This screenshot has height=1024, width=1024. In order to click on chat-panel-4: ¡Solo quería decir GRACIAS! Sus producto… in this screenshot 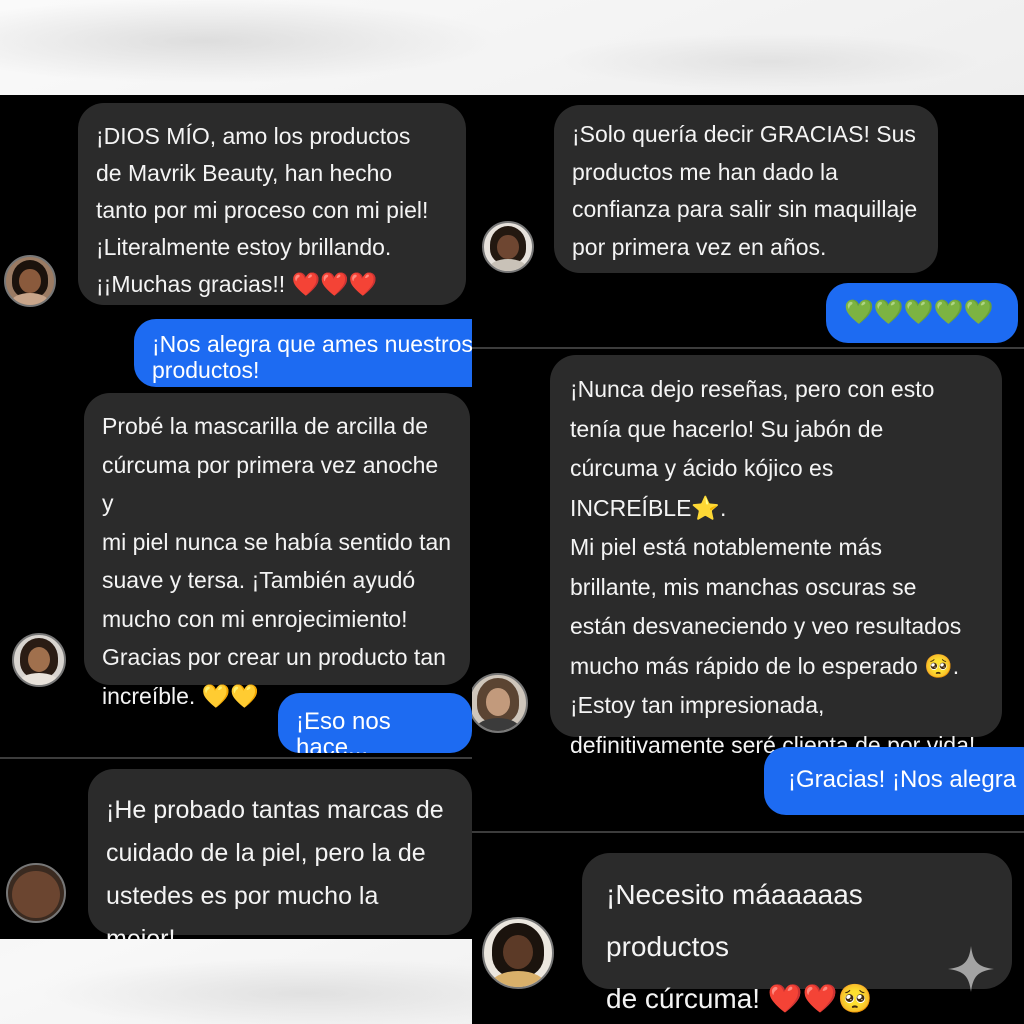, I will do `click(748, 222)`.